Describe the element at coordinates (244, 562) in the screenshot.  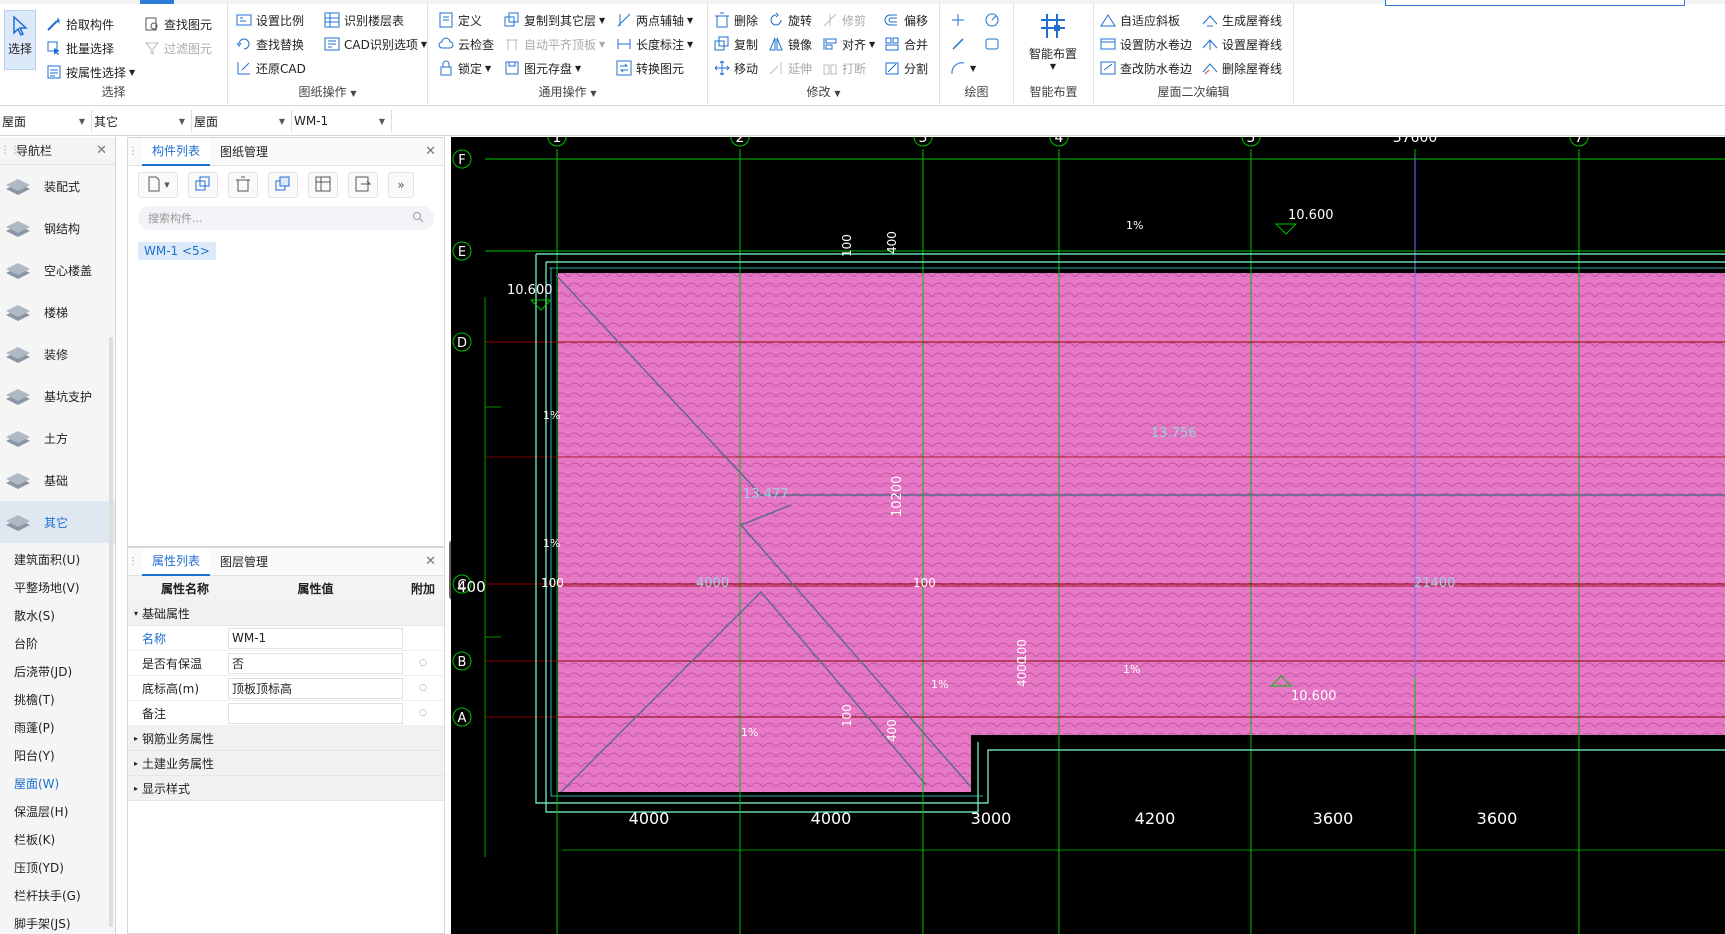
I see `tab-layer-management: 图层管理` at that location.